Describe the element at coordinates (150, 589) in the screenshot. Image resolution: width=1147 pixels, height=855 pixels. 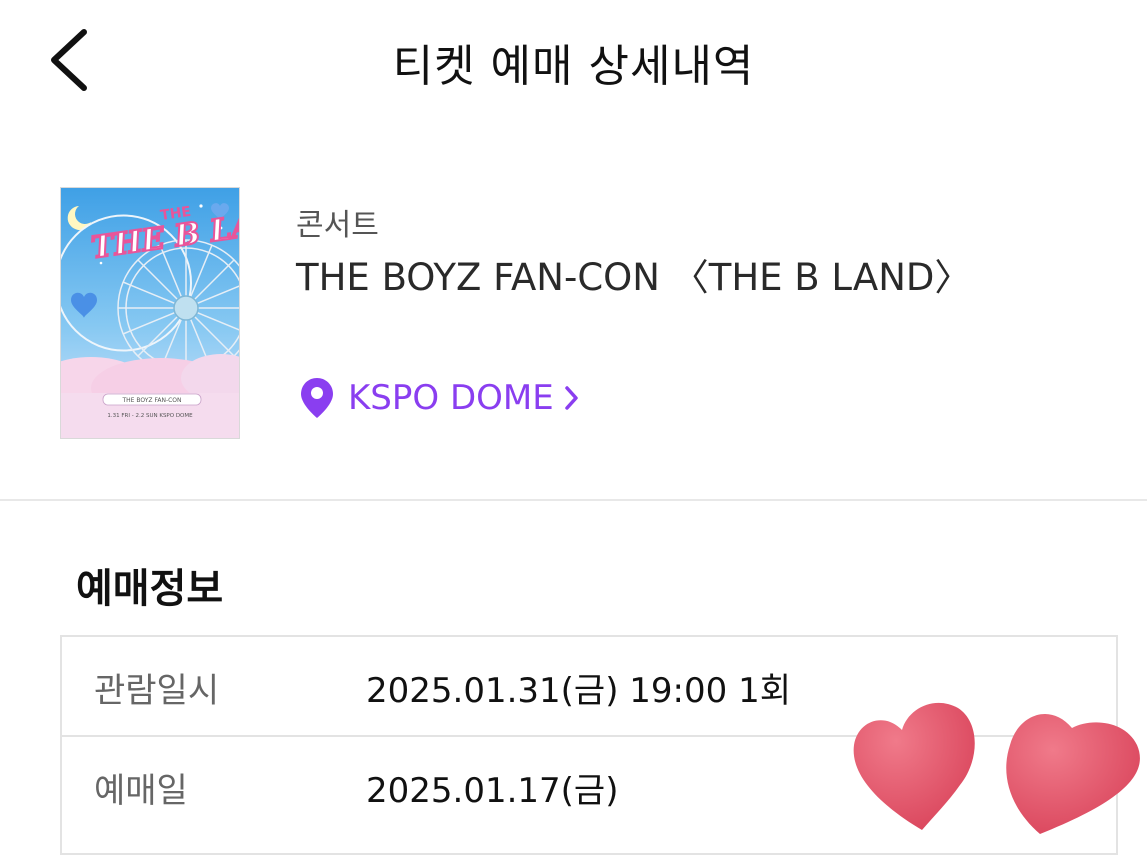
I see `booking-info-title: 예매정보` at that location.